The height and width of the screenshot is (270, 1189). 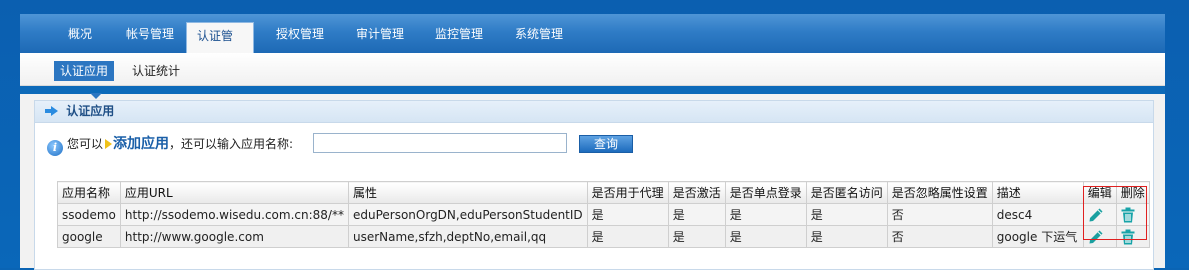 I want to click on cell-app-name: ssodemo, so click(x=89, y=214).